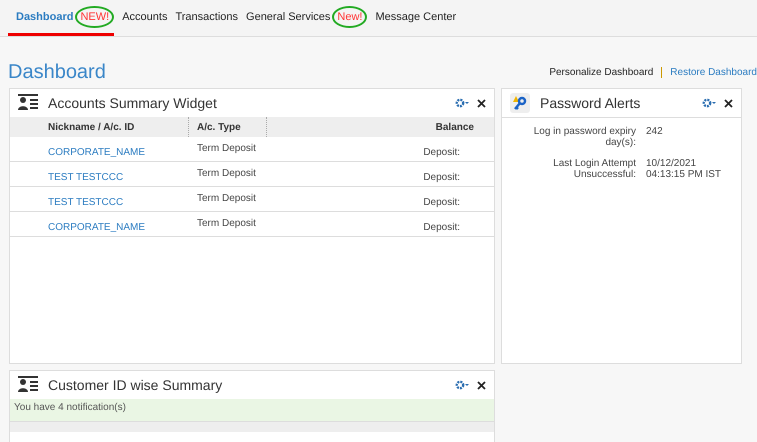  Describe the element at coordinates (415, 16) in the screenshot. I see `nav-tab-label: Message Center` at that location.